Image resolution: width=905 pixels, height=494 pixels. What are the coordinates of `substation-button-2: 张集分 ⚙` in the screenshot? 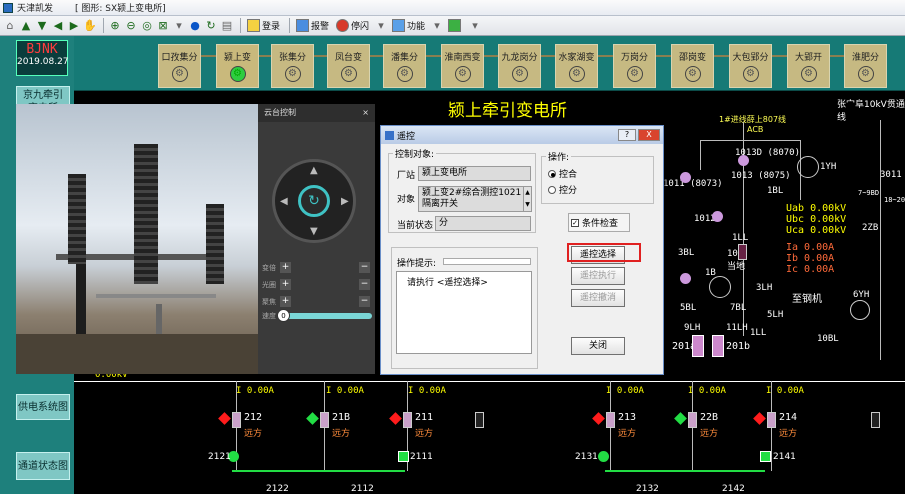 It's located at (292, 66).